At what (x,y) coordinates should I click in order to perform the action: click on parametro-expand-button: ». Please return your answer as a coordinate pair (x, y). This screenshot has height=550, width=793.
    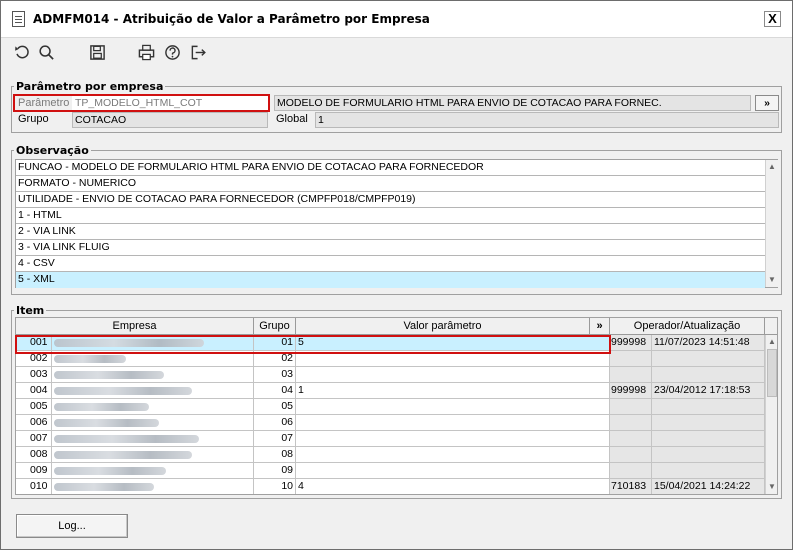
    Looking at the image, I should click on (767, 103).